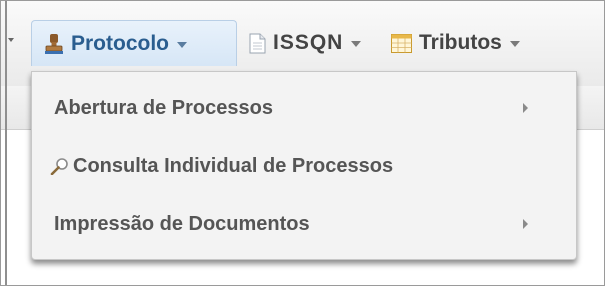 Image resolution: width=605 pixels, height=286 pixels. I want to click on dropdown-item-consulta-individual: Consulta Individual de Processos, so click(304, 166).